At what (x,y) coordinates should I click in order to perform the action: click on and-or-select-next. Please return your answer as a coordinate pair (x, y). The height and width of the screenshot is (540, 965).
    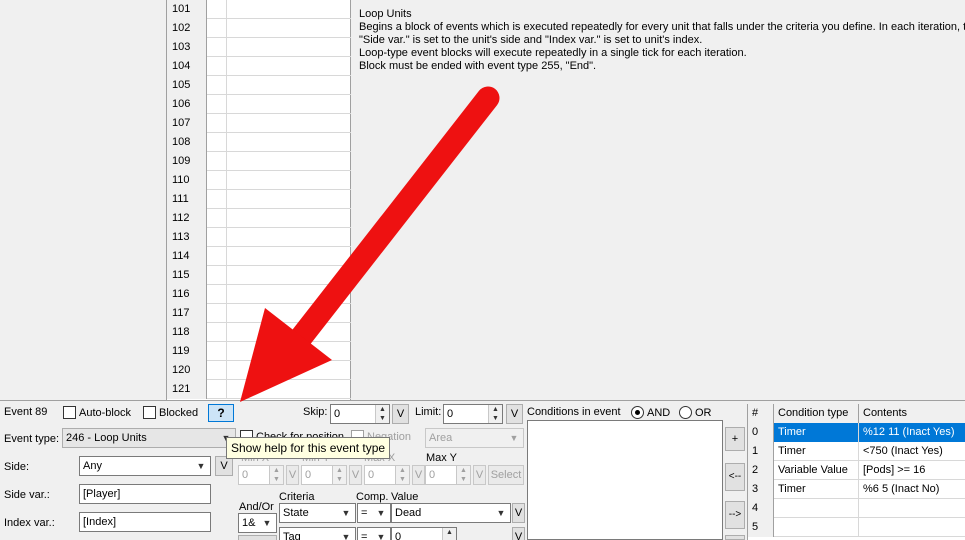
    Looking at the image, I should click on (257, 537).